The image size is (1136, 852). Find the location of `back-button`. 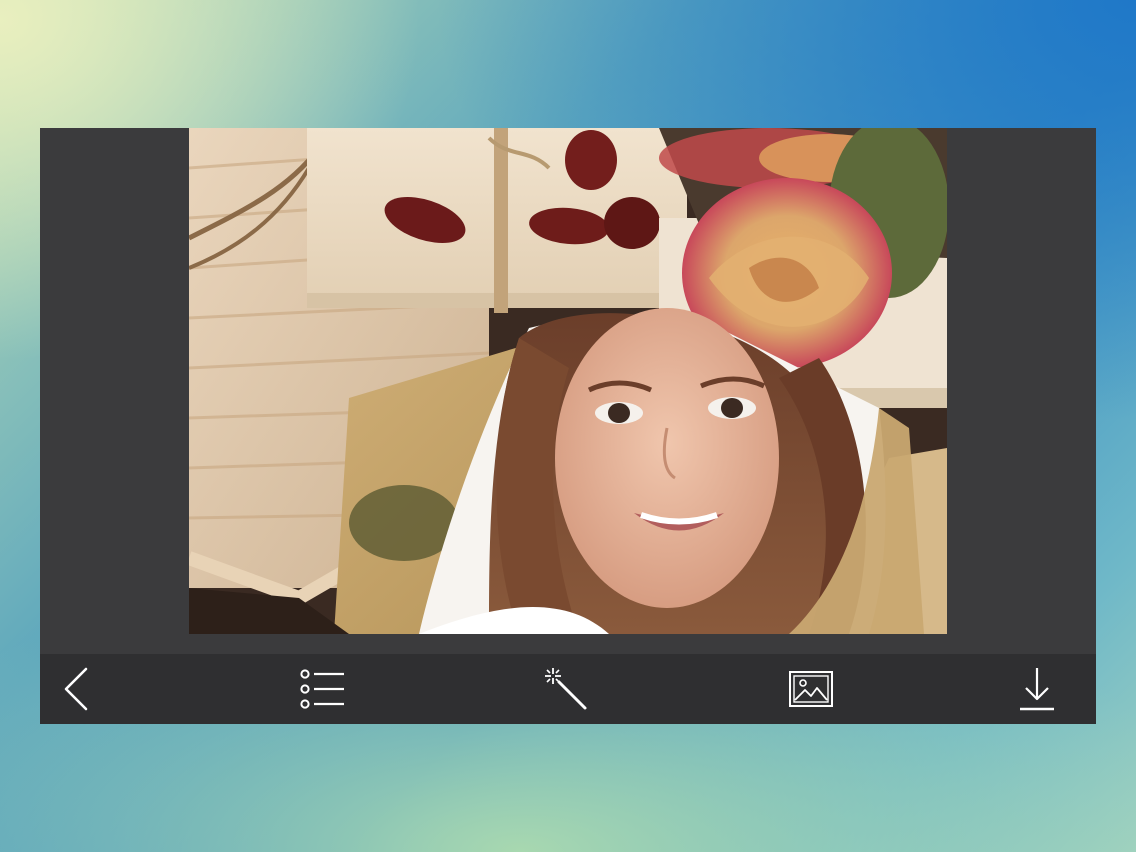

back-button is located at coordinates (77, 689).